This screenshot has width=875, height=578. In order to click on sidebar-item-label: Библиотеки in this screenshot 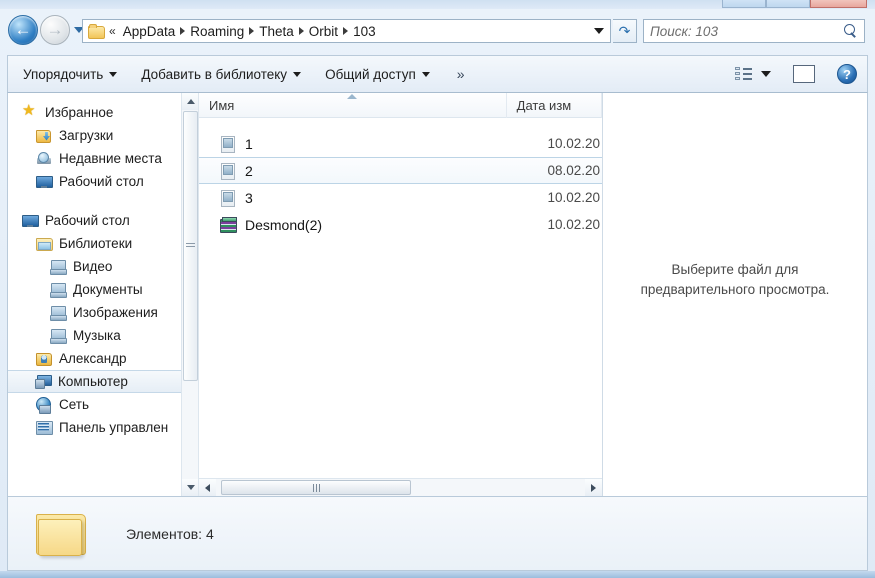, I will do `click(96, 243)`.